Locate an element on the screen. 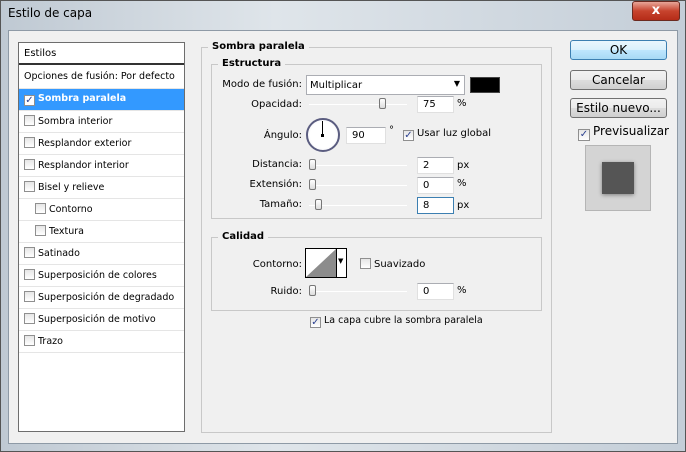  preview-square is located at coordinates (618, 178).